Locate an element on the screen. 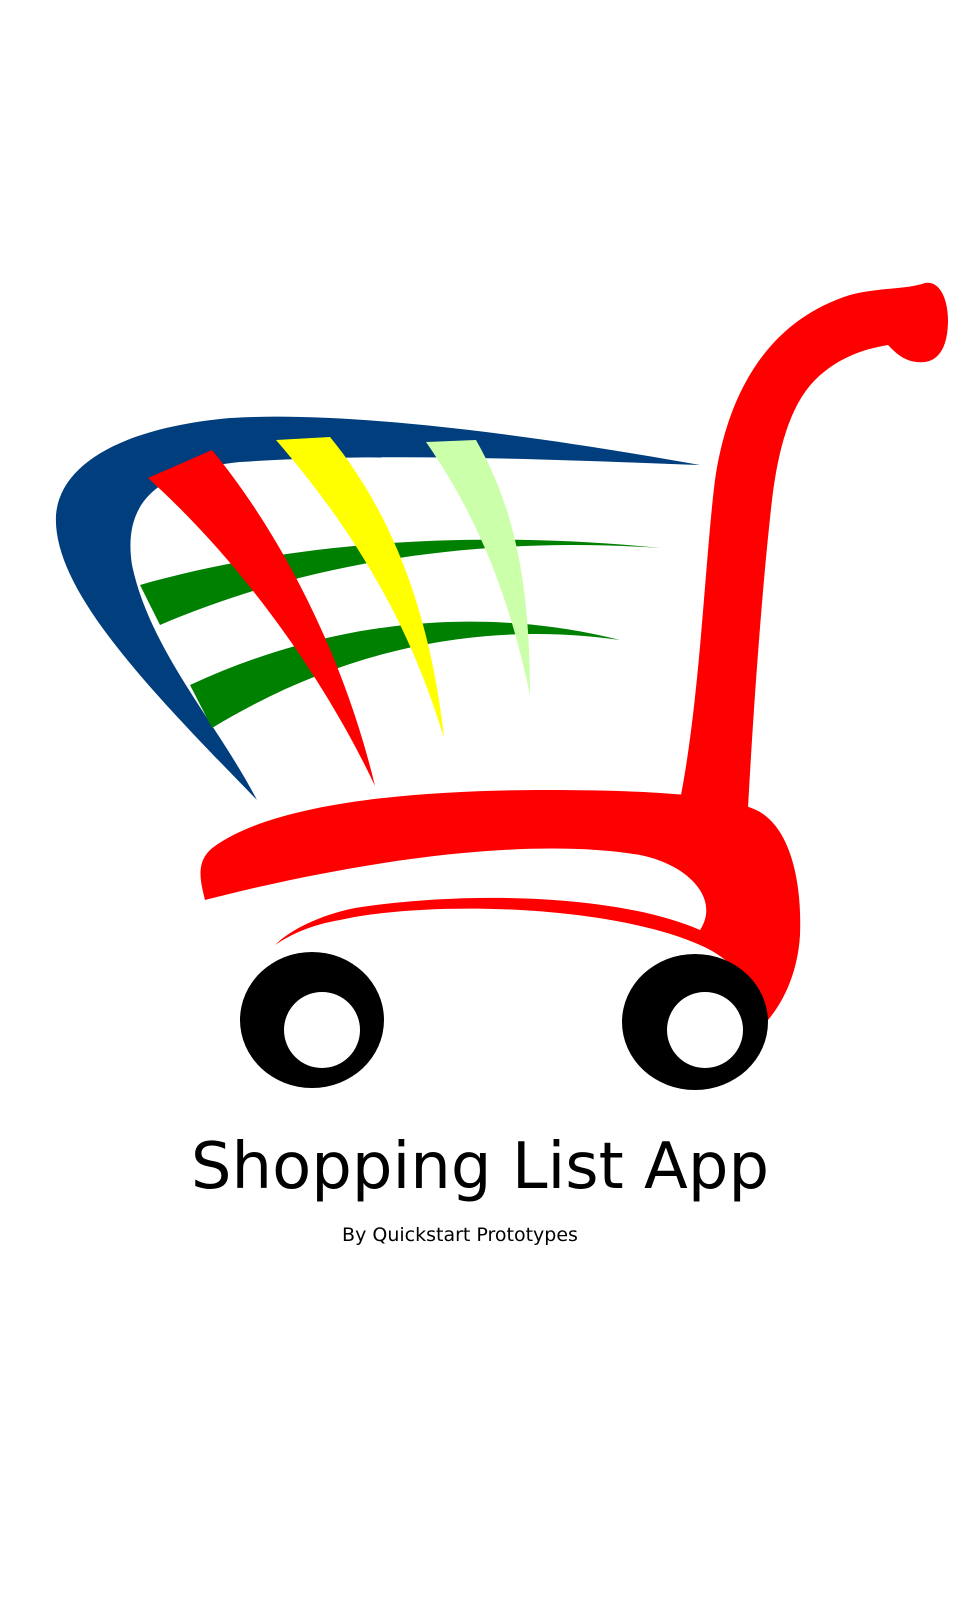 This screenshot has width=960, height=1600. cart-wheel-right is located at coordinates (695, 1022).